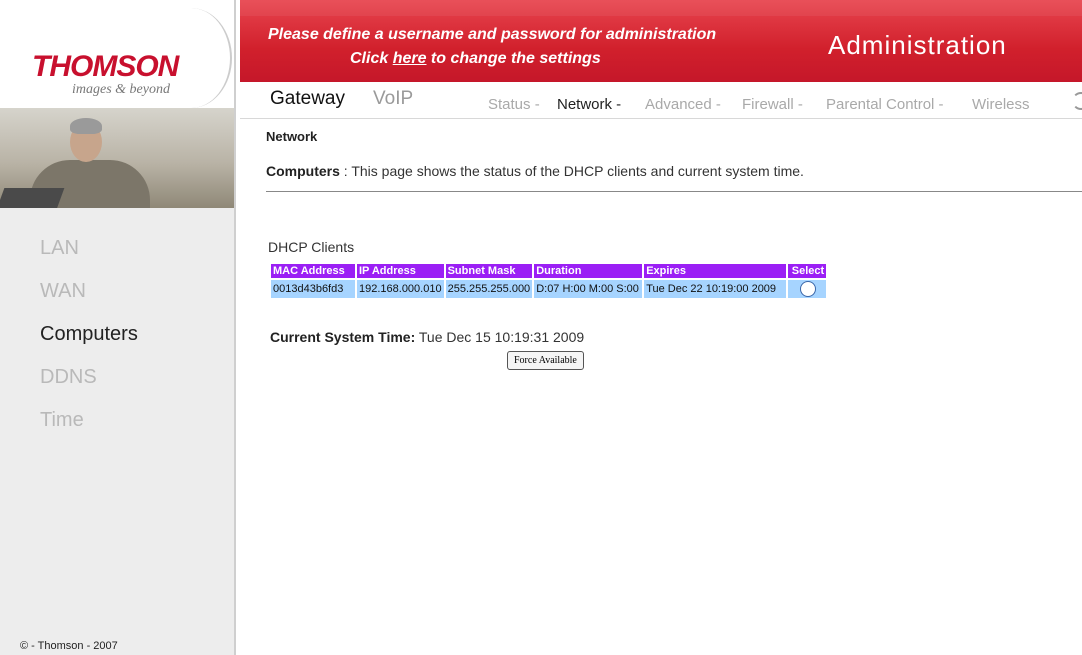 The image size is (1082, 655). What do you see at coordinates (400, 271) in the screenshot?
I see `col-ip-address: IP Address` at bounding box center [400, 271].